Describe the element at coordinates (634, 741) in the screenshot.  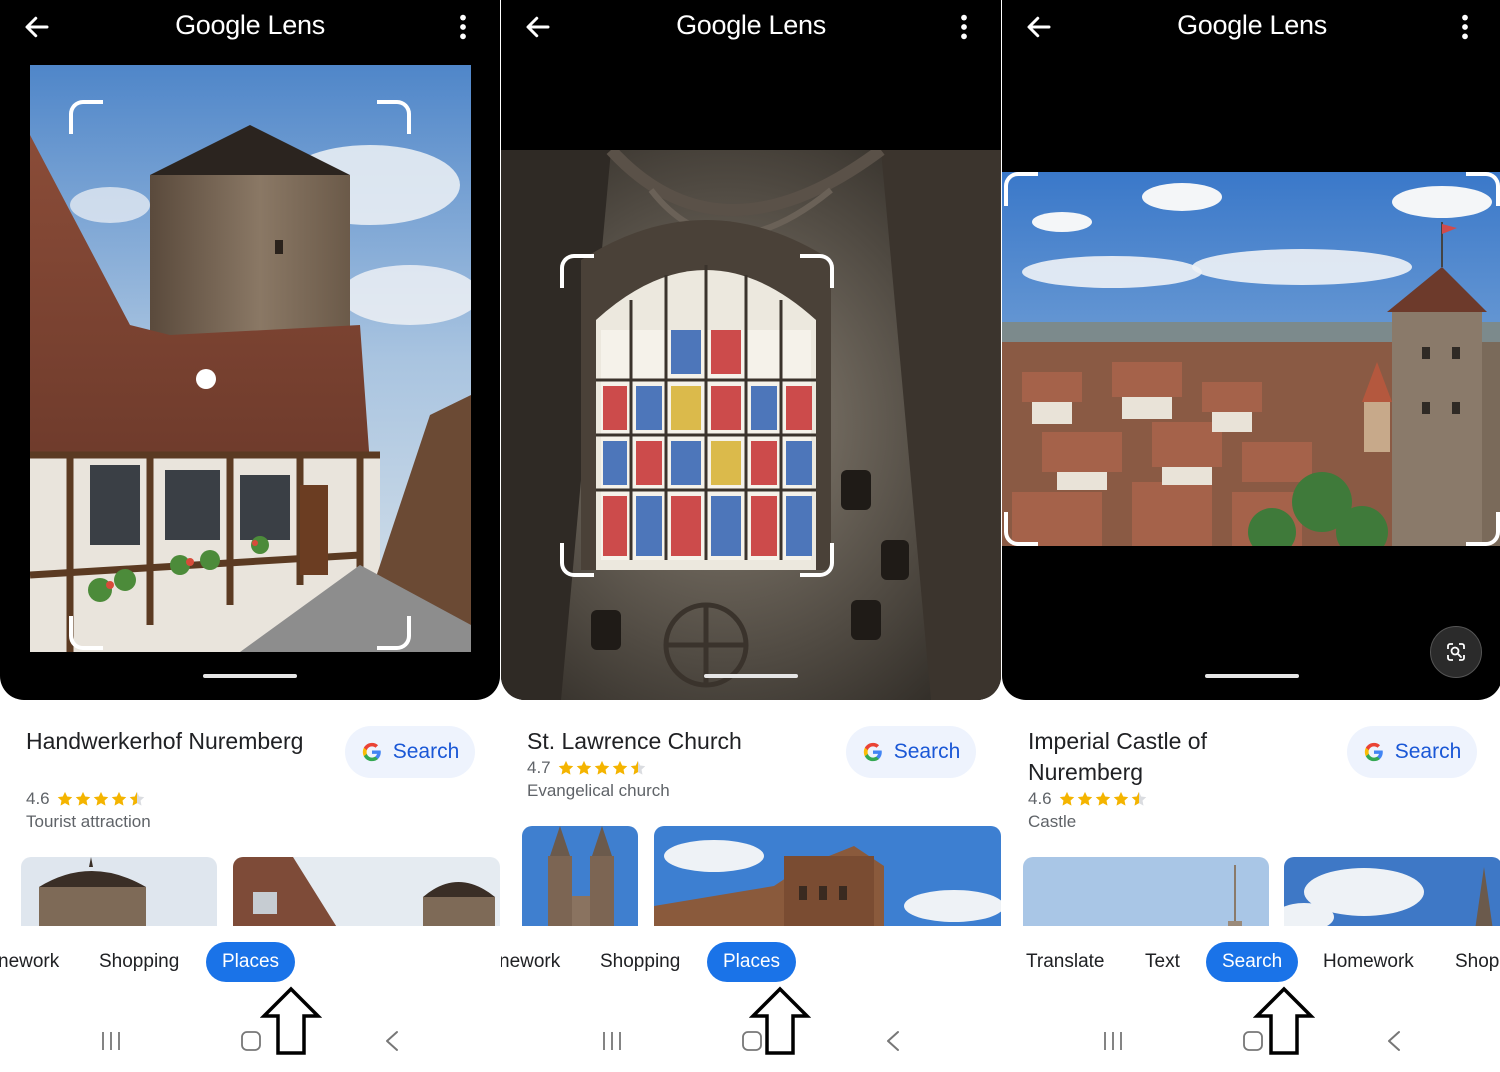
I see `place-name: St. Lawrence Church` at that location.